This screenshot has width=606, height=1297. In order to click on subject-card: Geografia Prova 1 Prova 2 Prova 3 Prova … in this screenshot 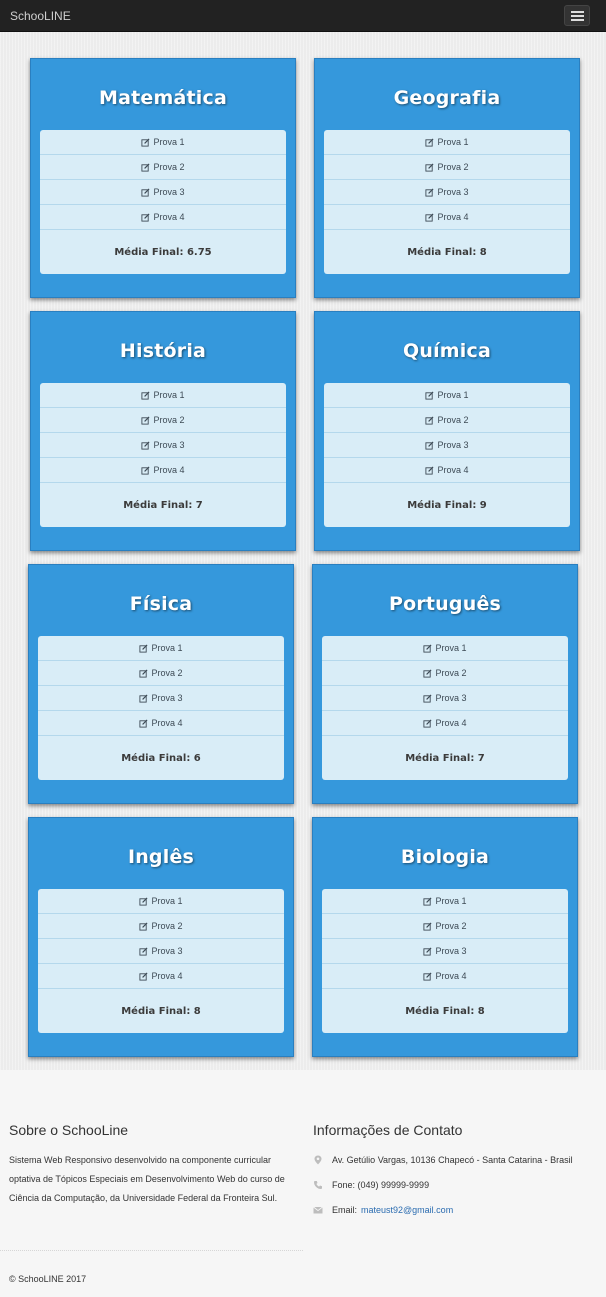, I will do `click(447, 178)`.